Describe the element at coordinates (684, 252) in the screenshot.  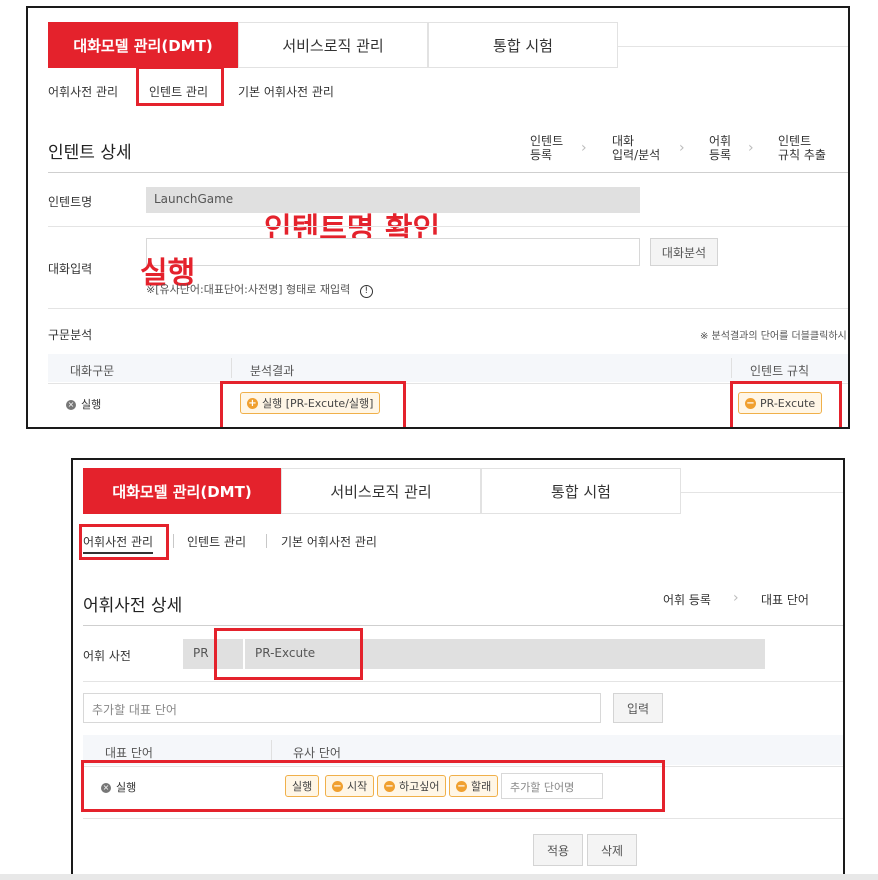
I see `analyze-button: 대화분석` at that location.